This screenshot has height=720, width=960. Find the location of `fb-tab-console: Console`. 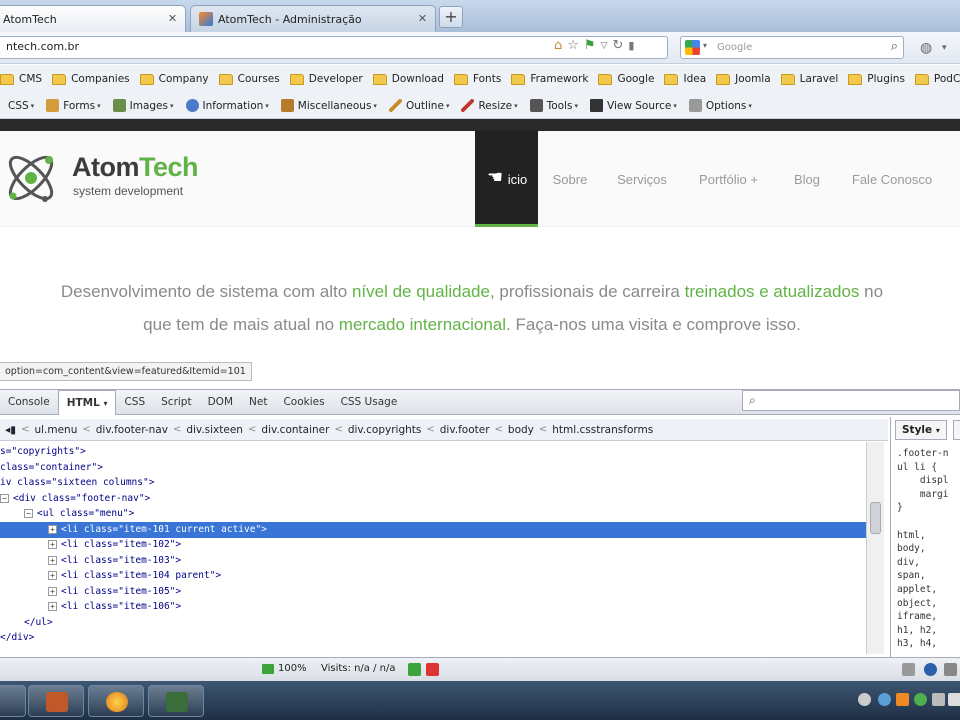

fb-tab-console: Console is located at coordinates (29, 402).